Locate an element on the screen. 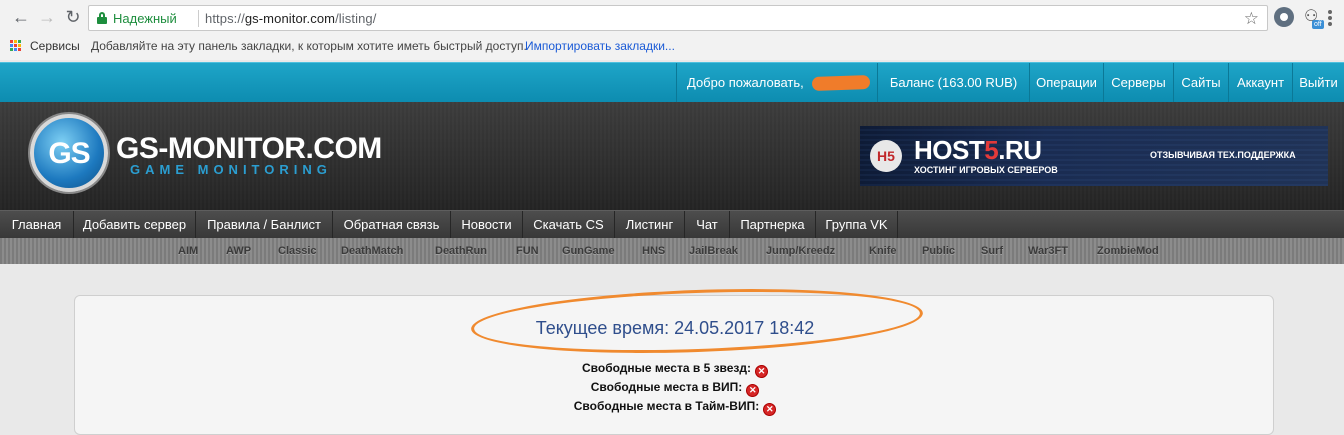 The image size is (1344, 435). url-text: https://gs-monitor.com/listing/ is located at coordinates (290, 18).